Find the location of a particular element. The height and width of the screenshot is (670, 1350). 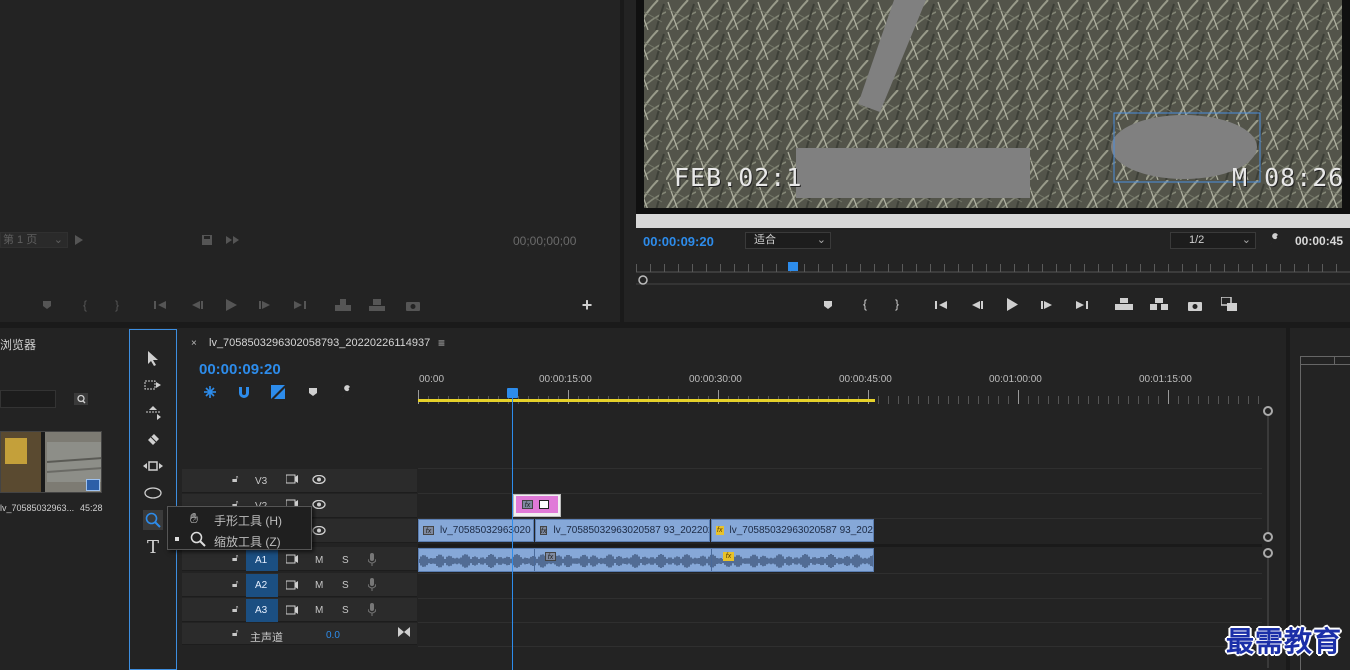

track-header-a2 is located at coordinates (299, 585).